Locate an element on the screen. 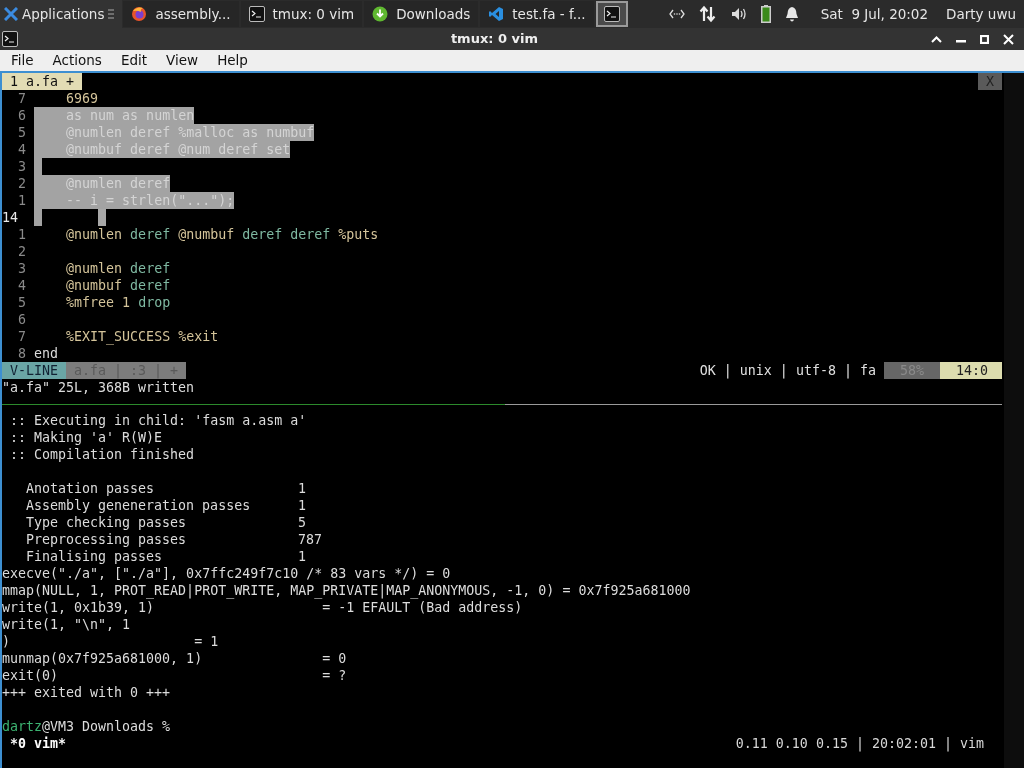  window-terminal-icon is located at coordinates (10, 39).